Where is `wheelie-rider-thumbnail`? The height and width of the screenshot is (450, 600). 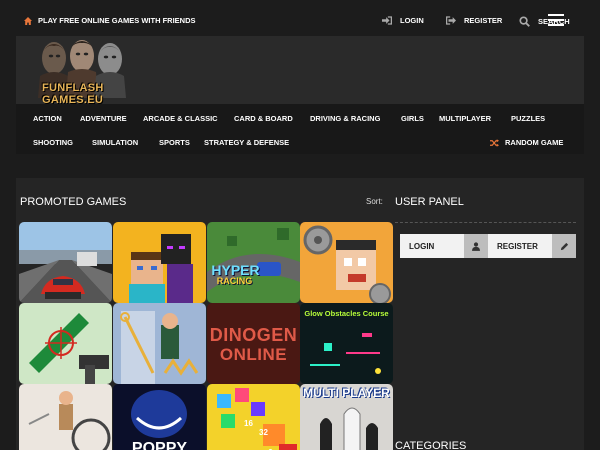
wheelie-rider-thumbnail is located at coordinates (65, 417).